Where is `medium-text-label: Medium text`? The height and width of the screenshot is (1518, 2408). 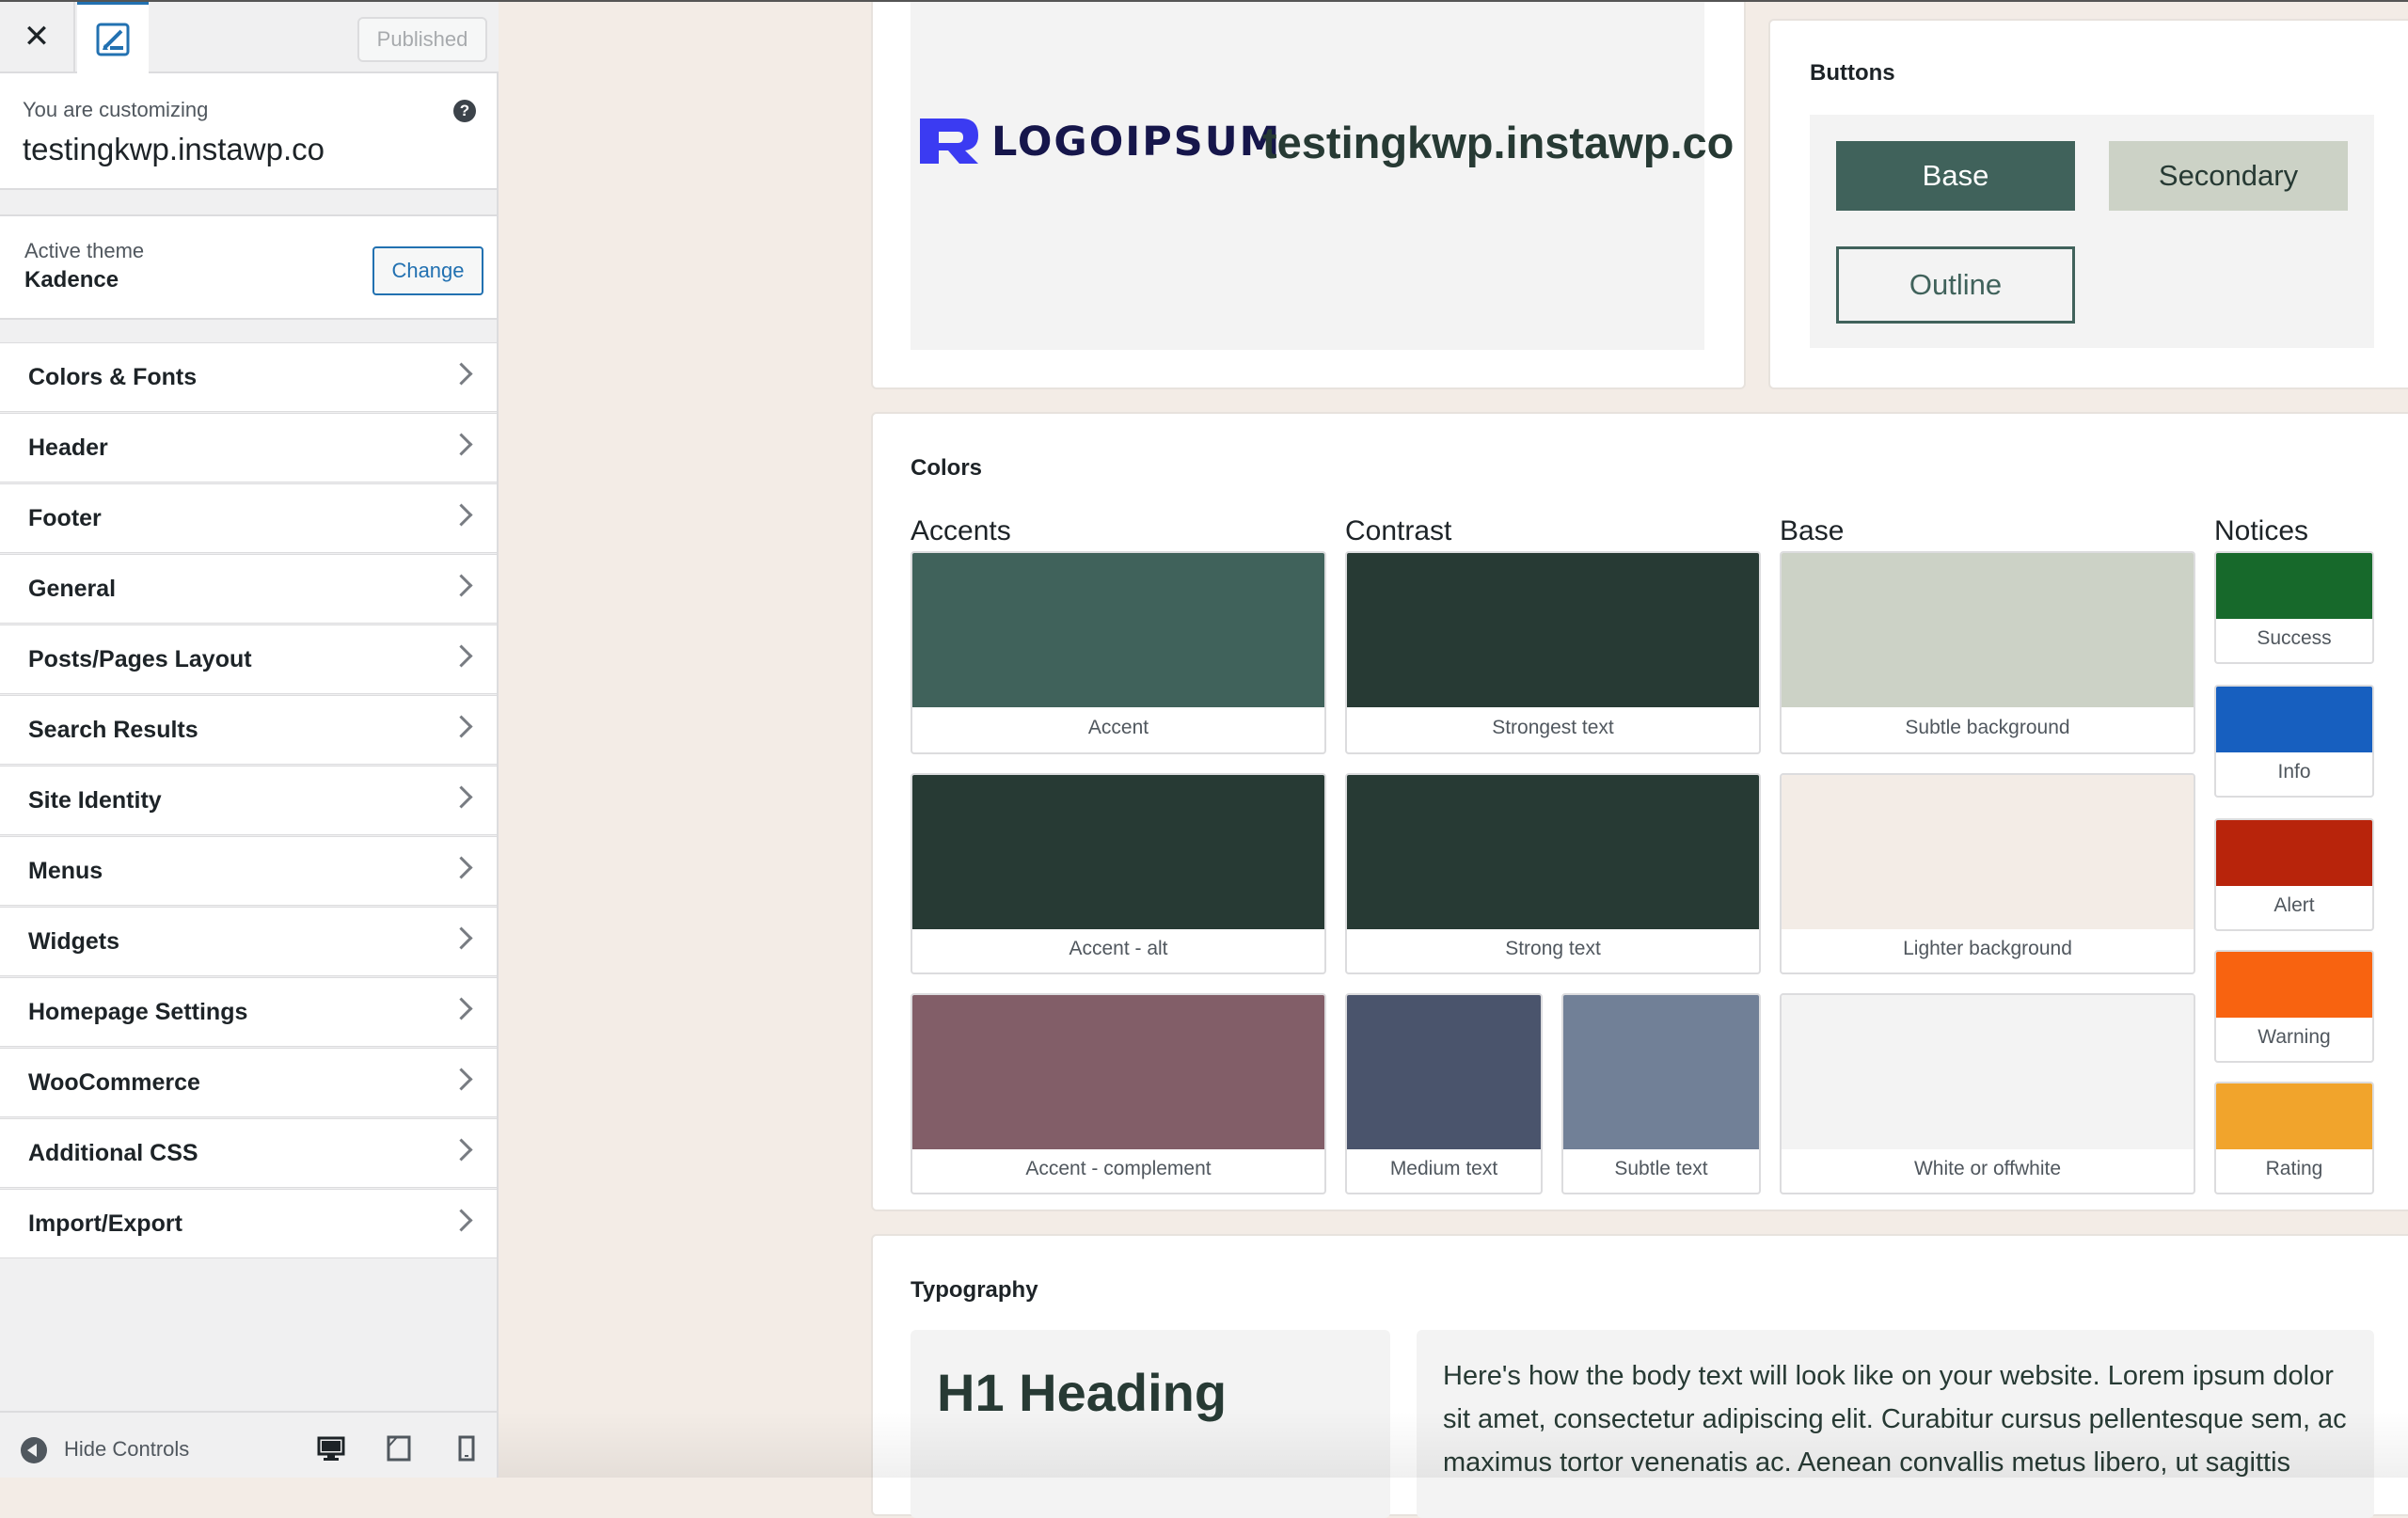 medium-text-label: Medium text is located at coordinates (1444, 1169).